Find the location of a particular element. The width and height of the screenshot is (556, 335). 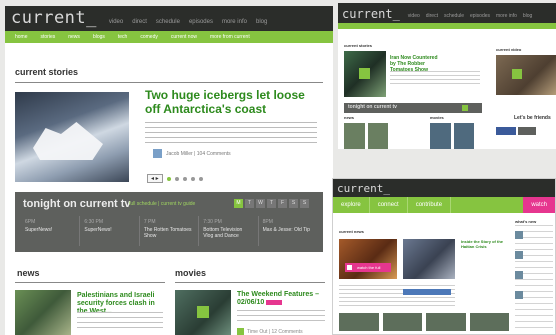

movies-heading: movies is located at coordinates (191, 273).